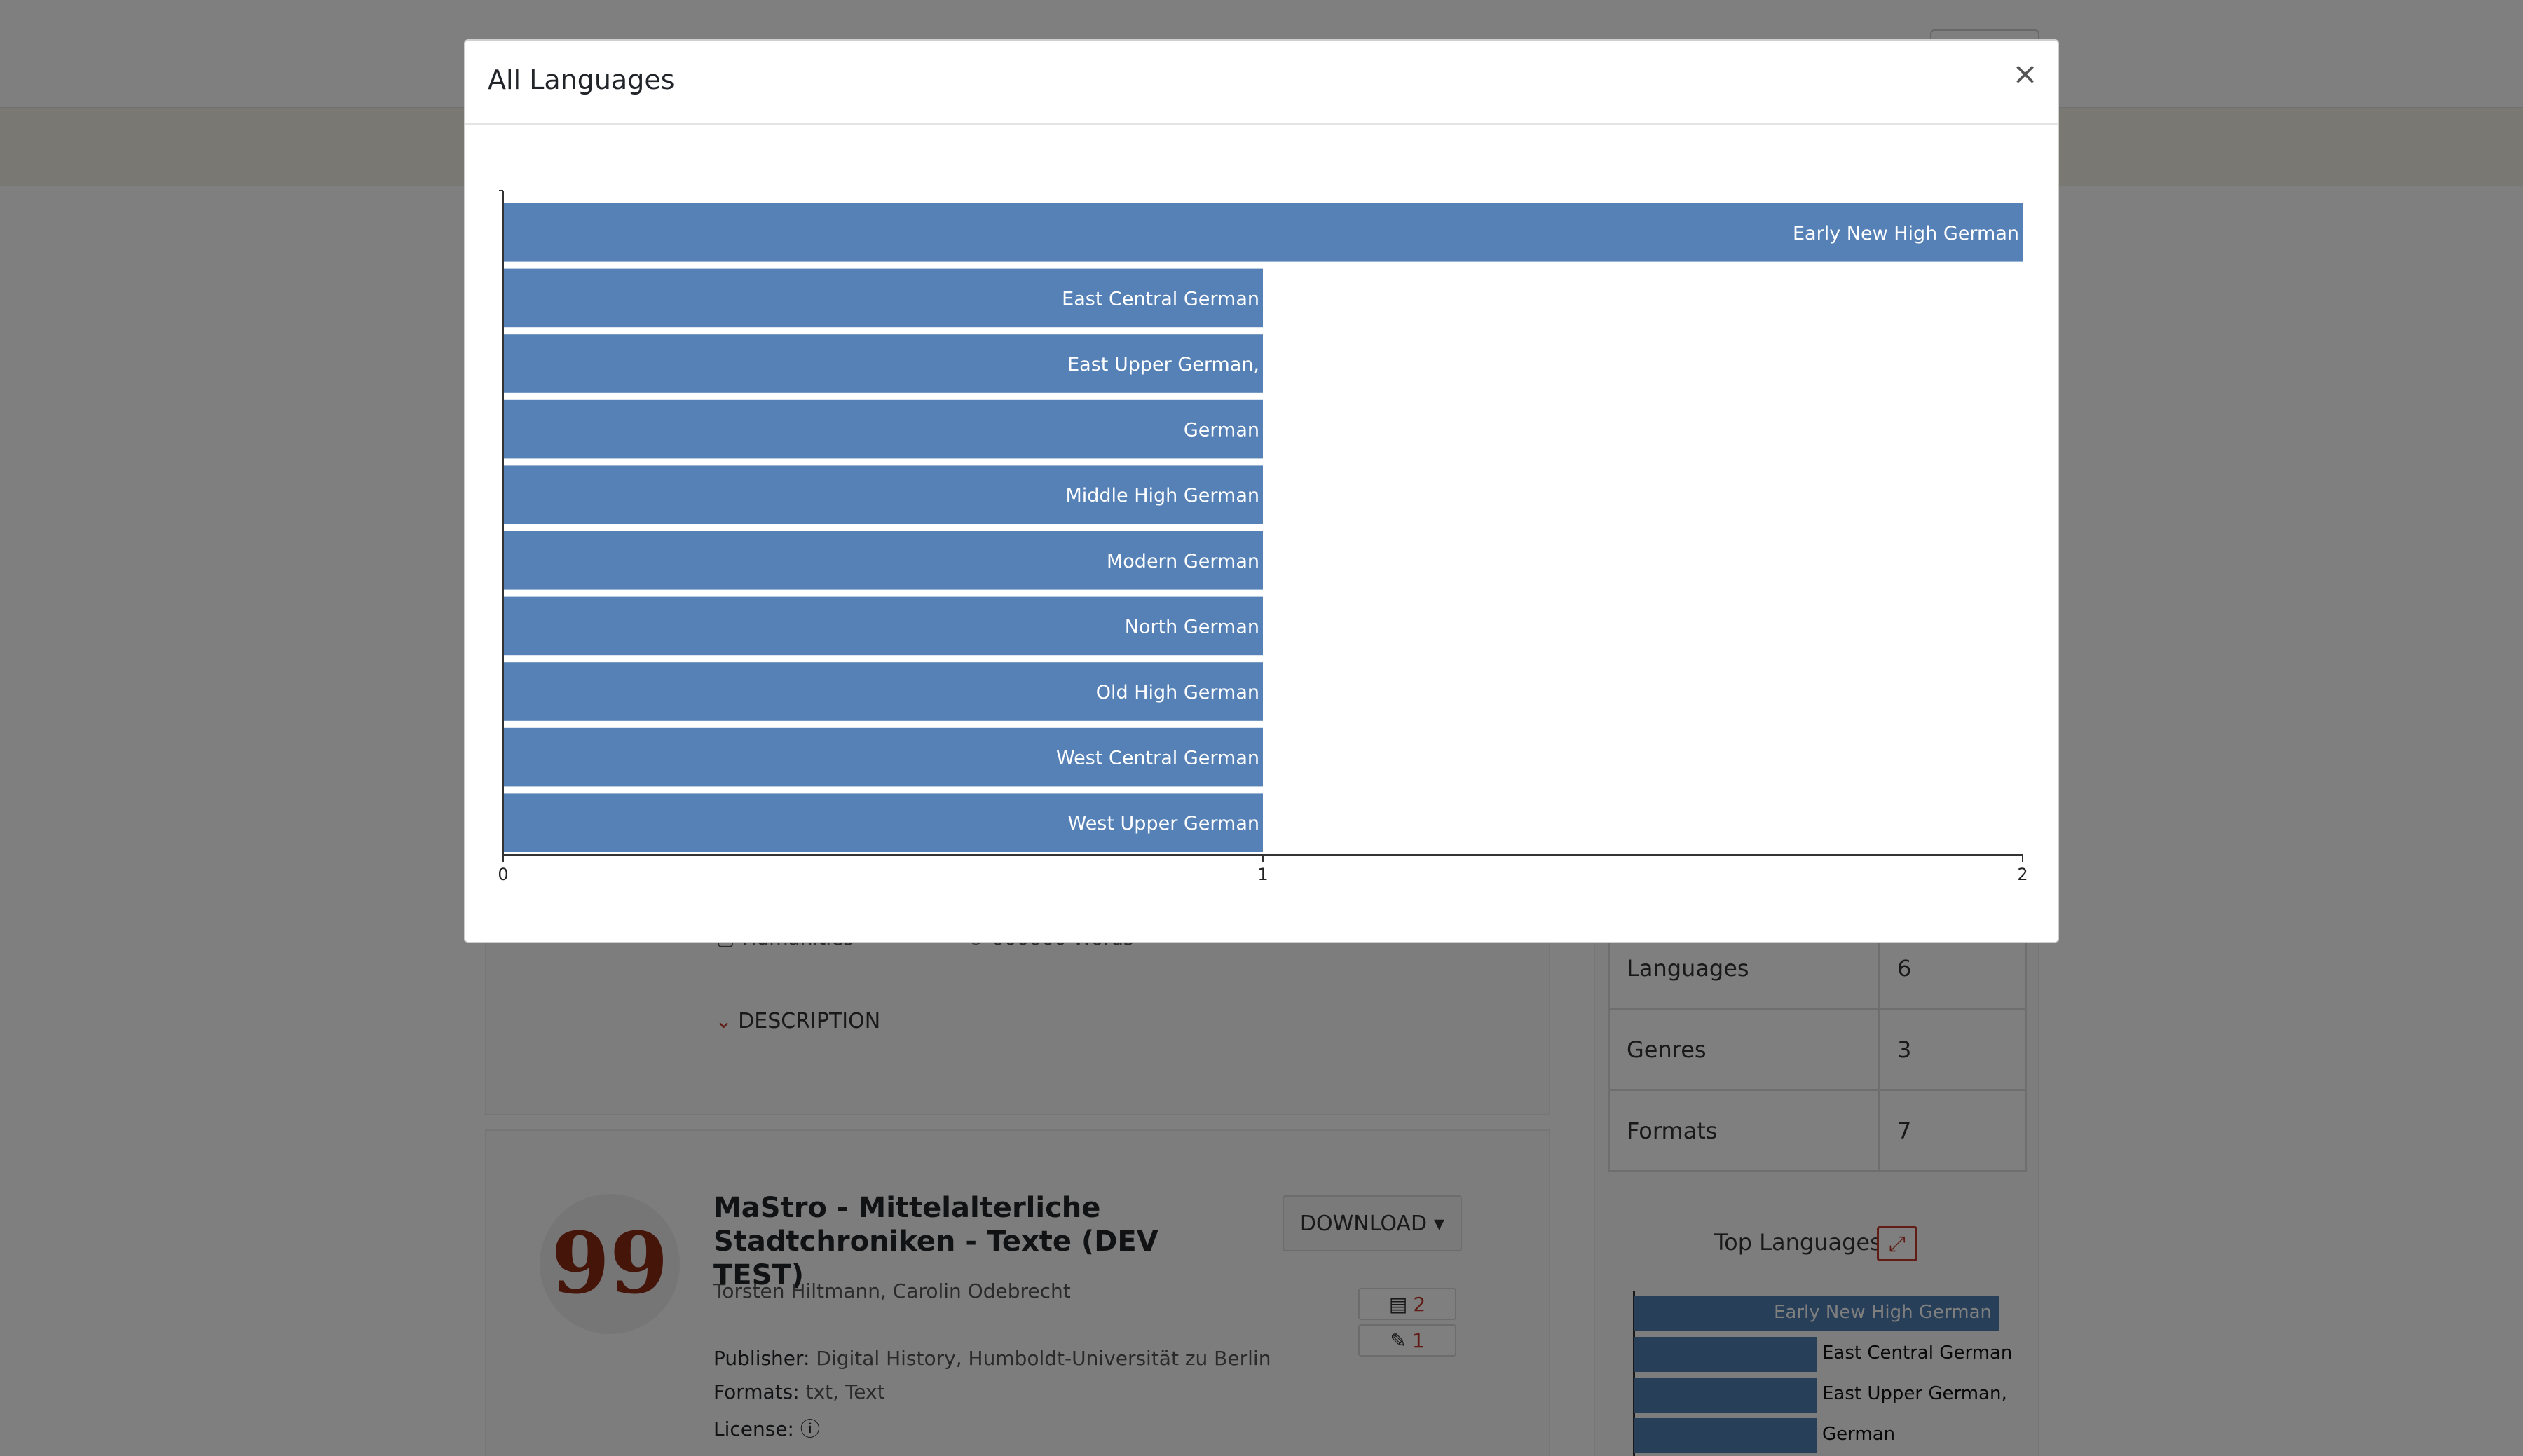  What do you see at coordinates (581, 79) in the screenshot?
I see `modal-title: All Languages` at bounding box center [581, 79].